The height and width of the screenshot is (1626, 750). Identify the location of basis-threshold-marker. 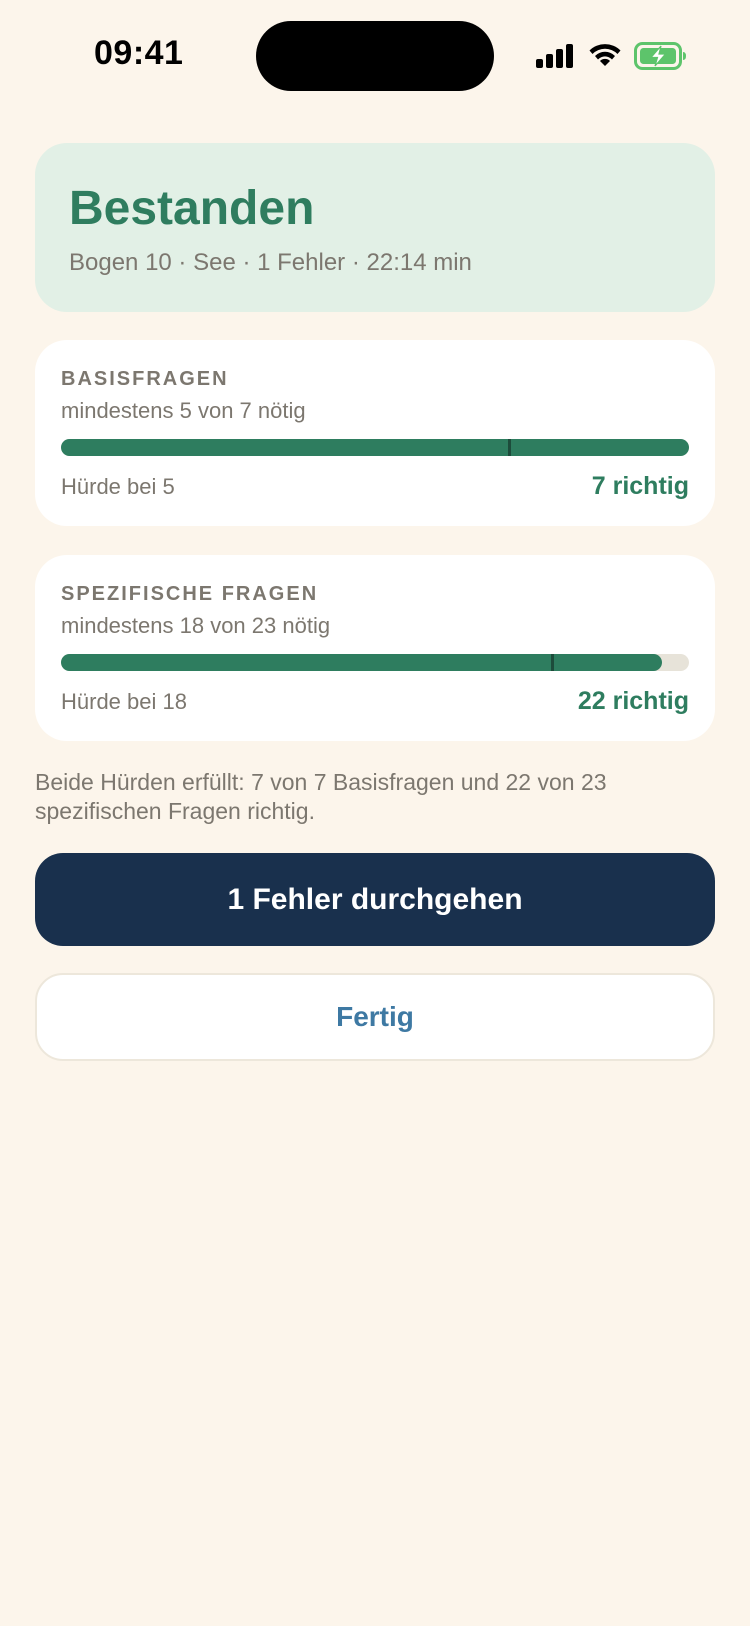
(510, 447).